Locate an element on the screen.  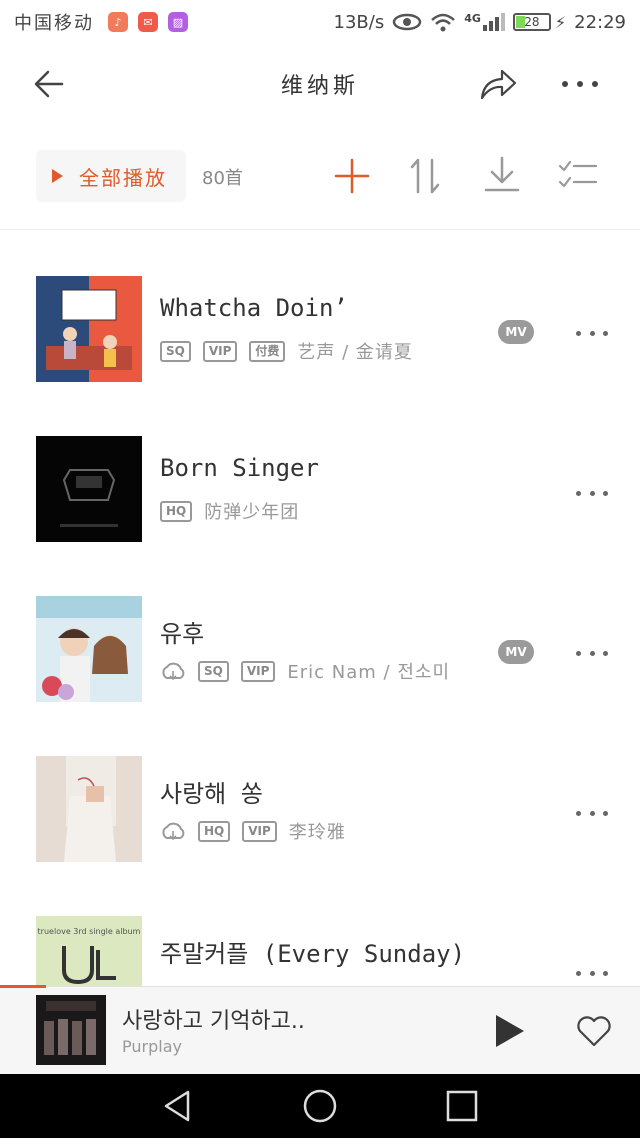
nav-recents-icon is located at coordinates (462, 1106).